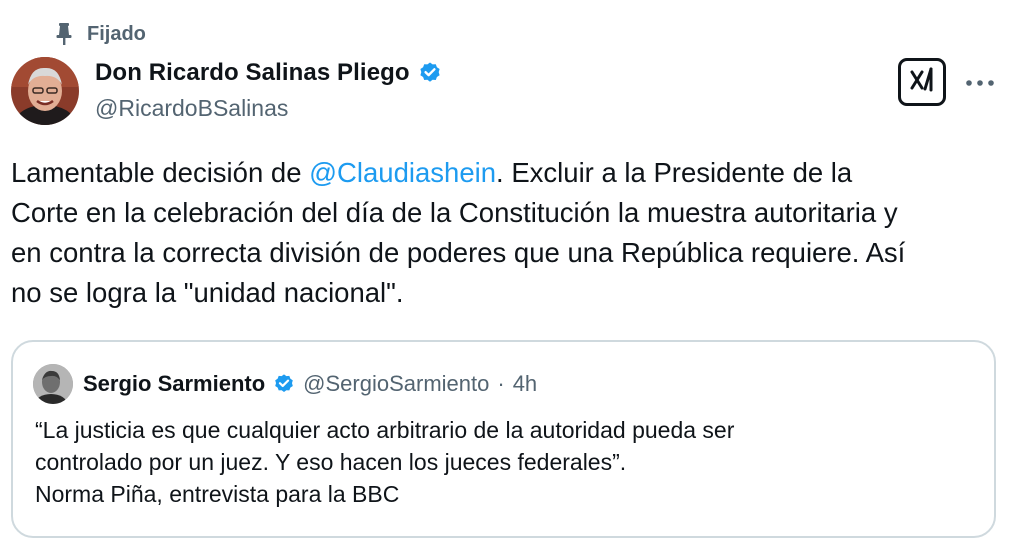  What do you see at coordinates (160, 172) in the screenshot?
I see `tweet-text-start: Lamentable decisión de` at bounding box center [160, 172].